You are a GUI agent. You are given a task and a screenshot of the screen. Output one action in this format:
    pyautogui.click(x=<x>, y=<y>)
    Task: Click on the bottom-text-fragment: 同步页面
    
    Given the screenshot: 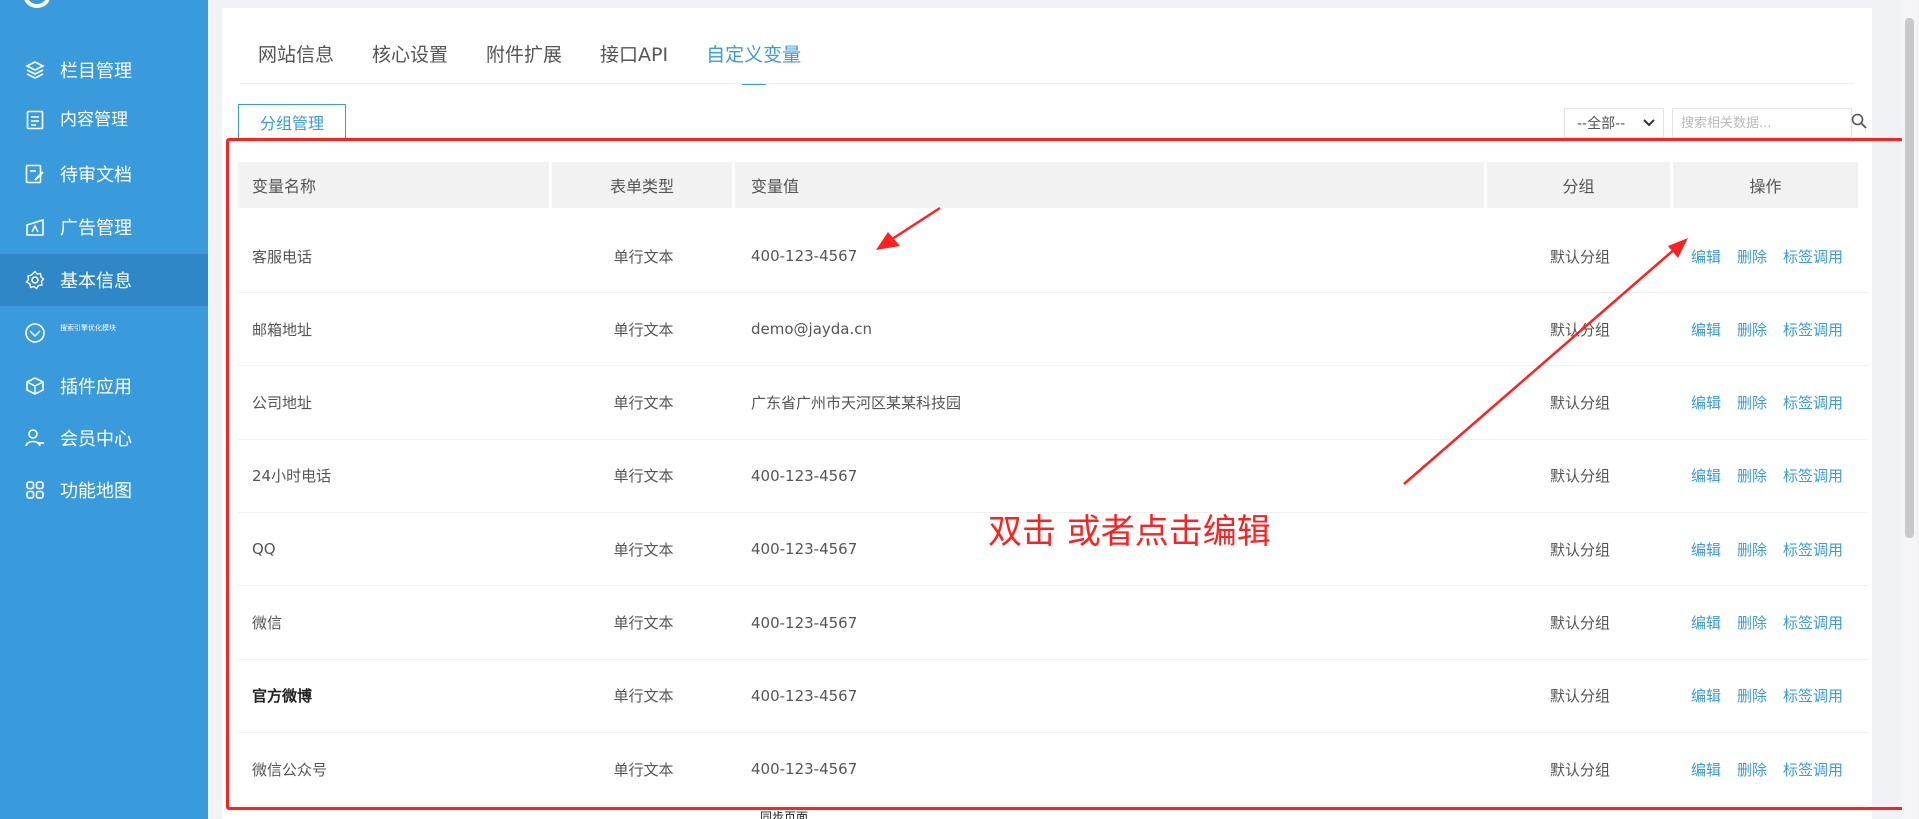 What is the action you would take?
    pyautogui.click(x=784, y=814)
    